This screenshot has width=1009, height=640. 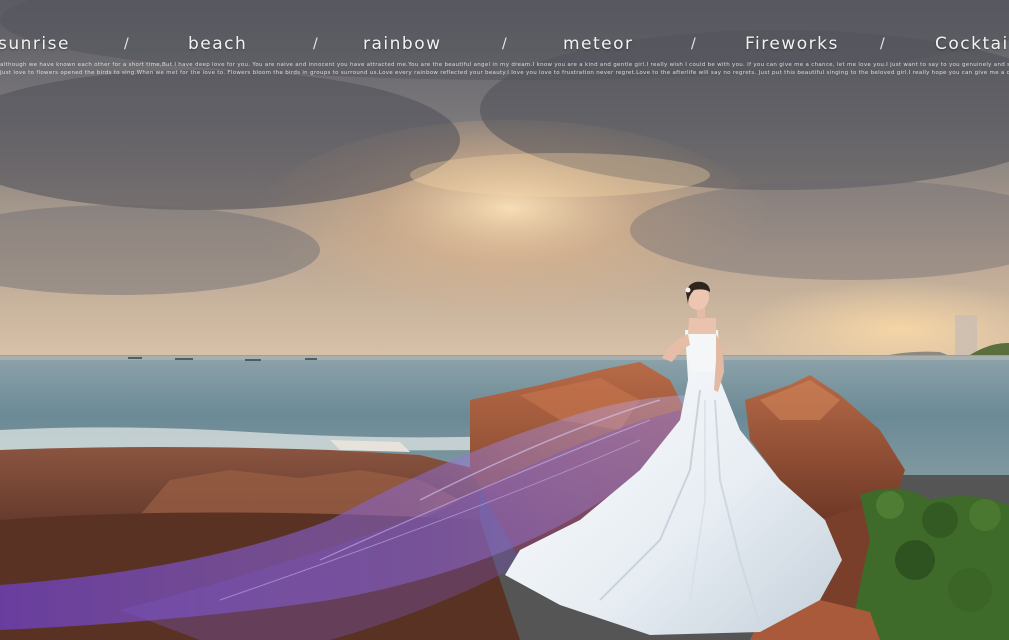 I want to click on nav-item-sunrise: sunrise, so click(x=35, y=44).